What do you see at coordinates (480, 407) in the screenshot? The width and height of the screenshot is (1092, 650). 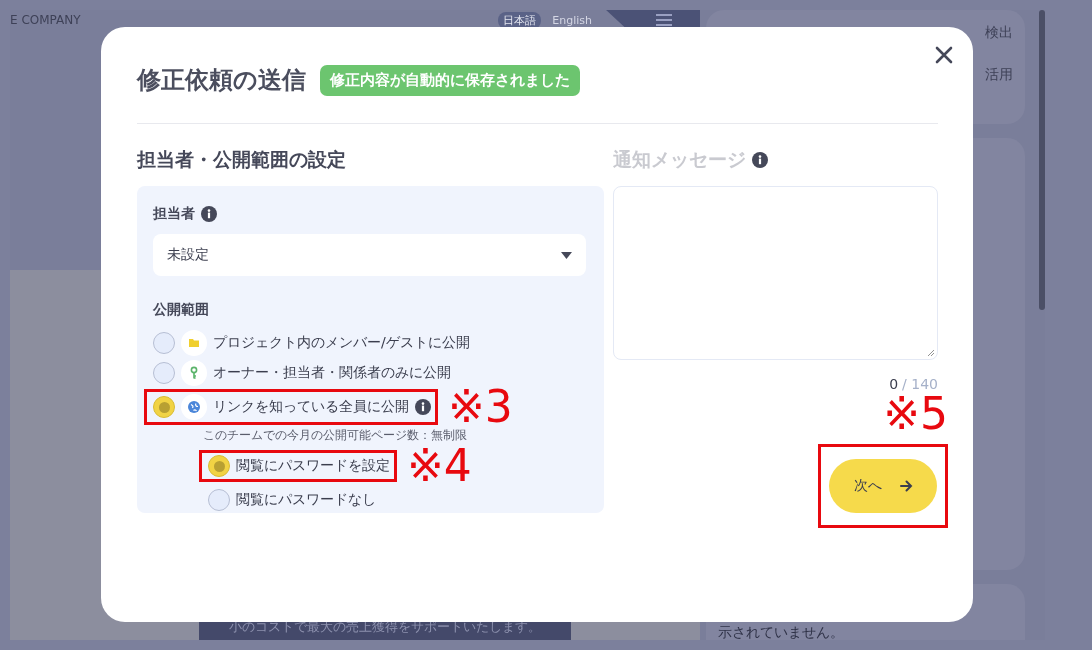 I see `annotation-label: ※3` at bounding box center [480, 407].